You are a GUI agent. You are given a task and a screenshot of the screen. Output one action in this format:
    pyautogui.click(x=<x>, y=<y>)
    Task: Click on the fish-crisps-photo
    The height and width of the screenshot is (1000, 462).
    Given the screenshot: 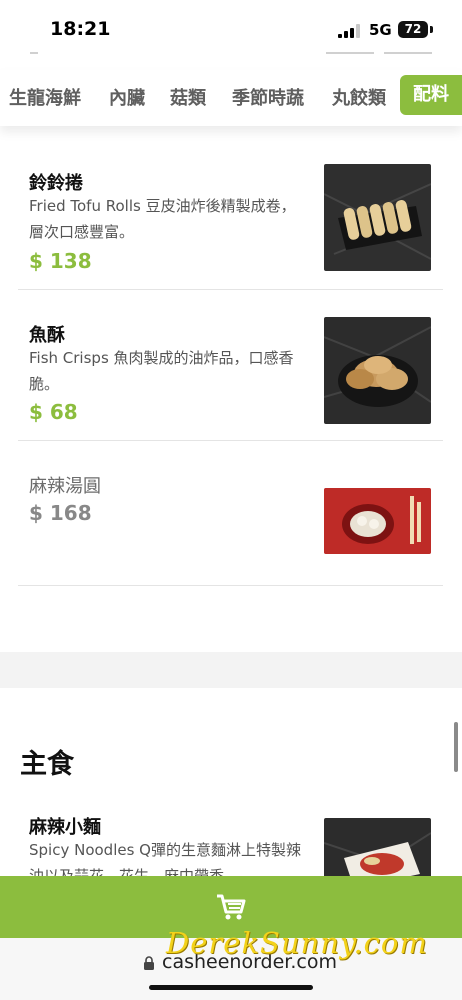 What is the action you would take?
    pyautogui.click(x=377, y=370)
    